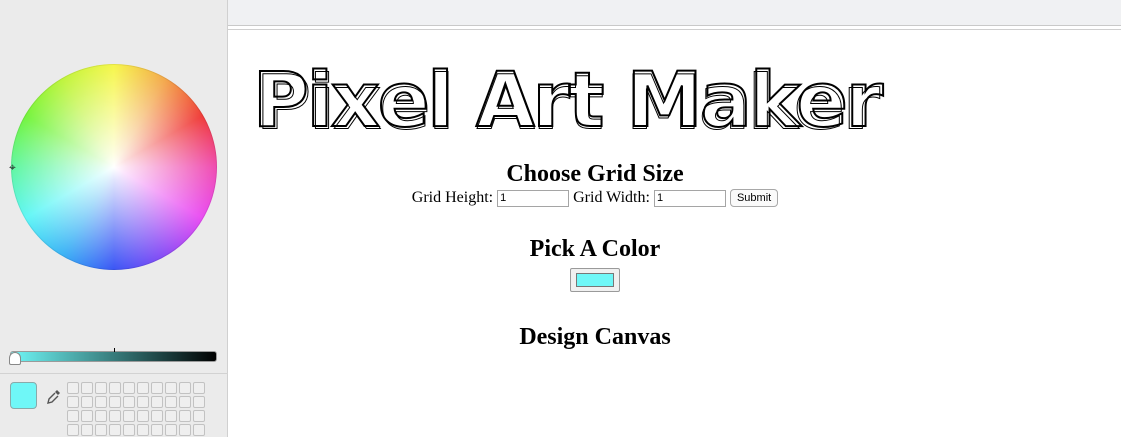 This screenshot has height=438, width=1121. What do you see at coordinates (611, 197) in the screenshot?
I see `grid-width-label: Grid Width:` at bounding box center [611, 197].